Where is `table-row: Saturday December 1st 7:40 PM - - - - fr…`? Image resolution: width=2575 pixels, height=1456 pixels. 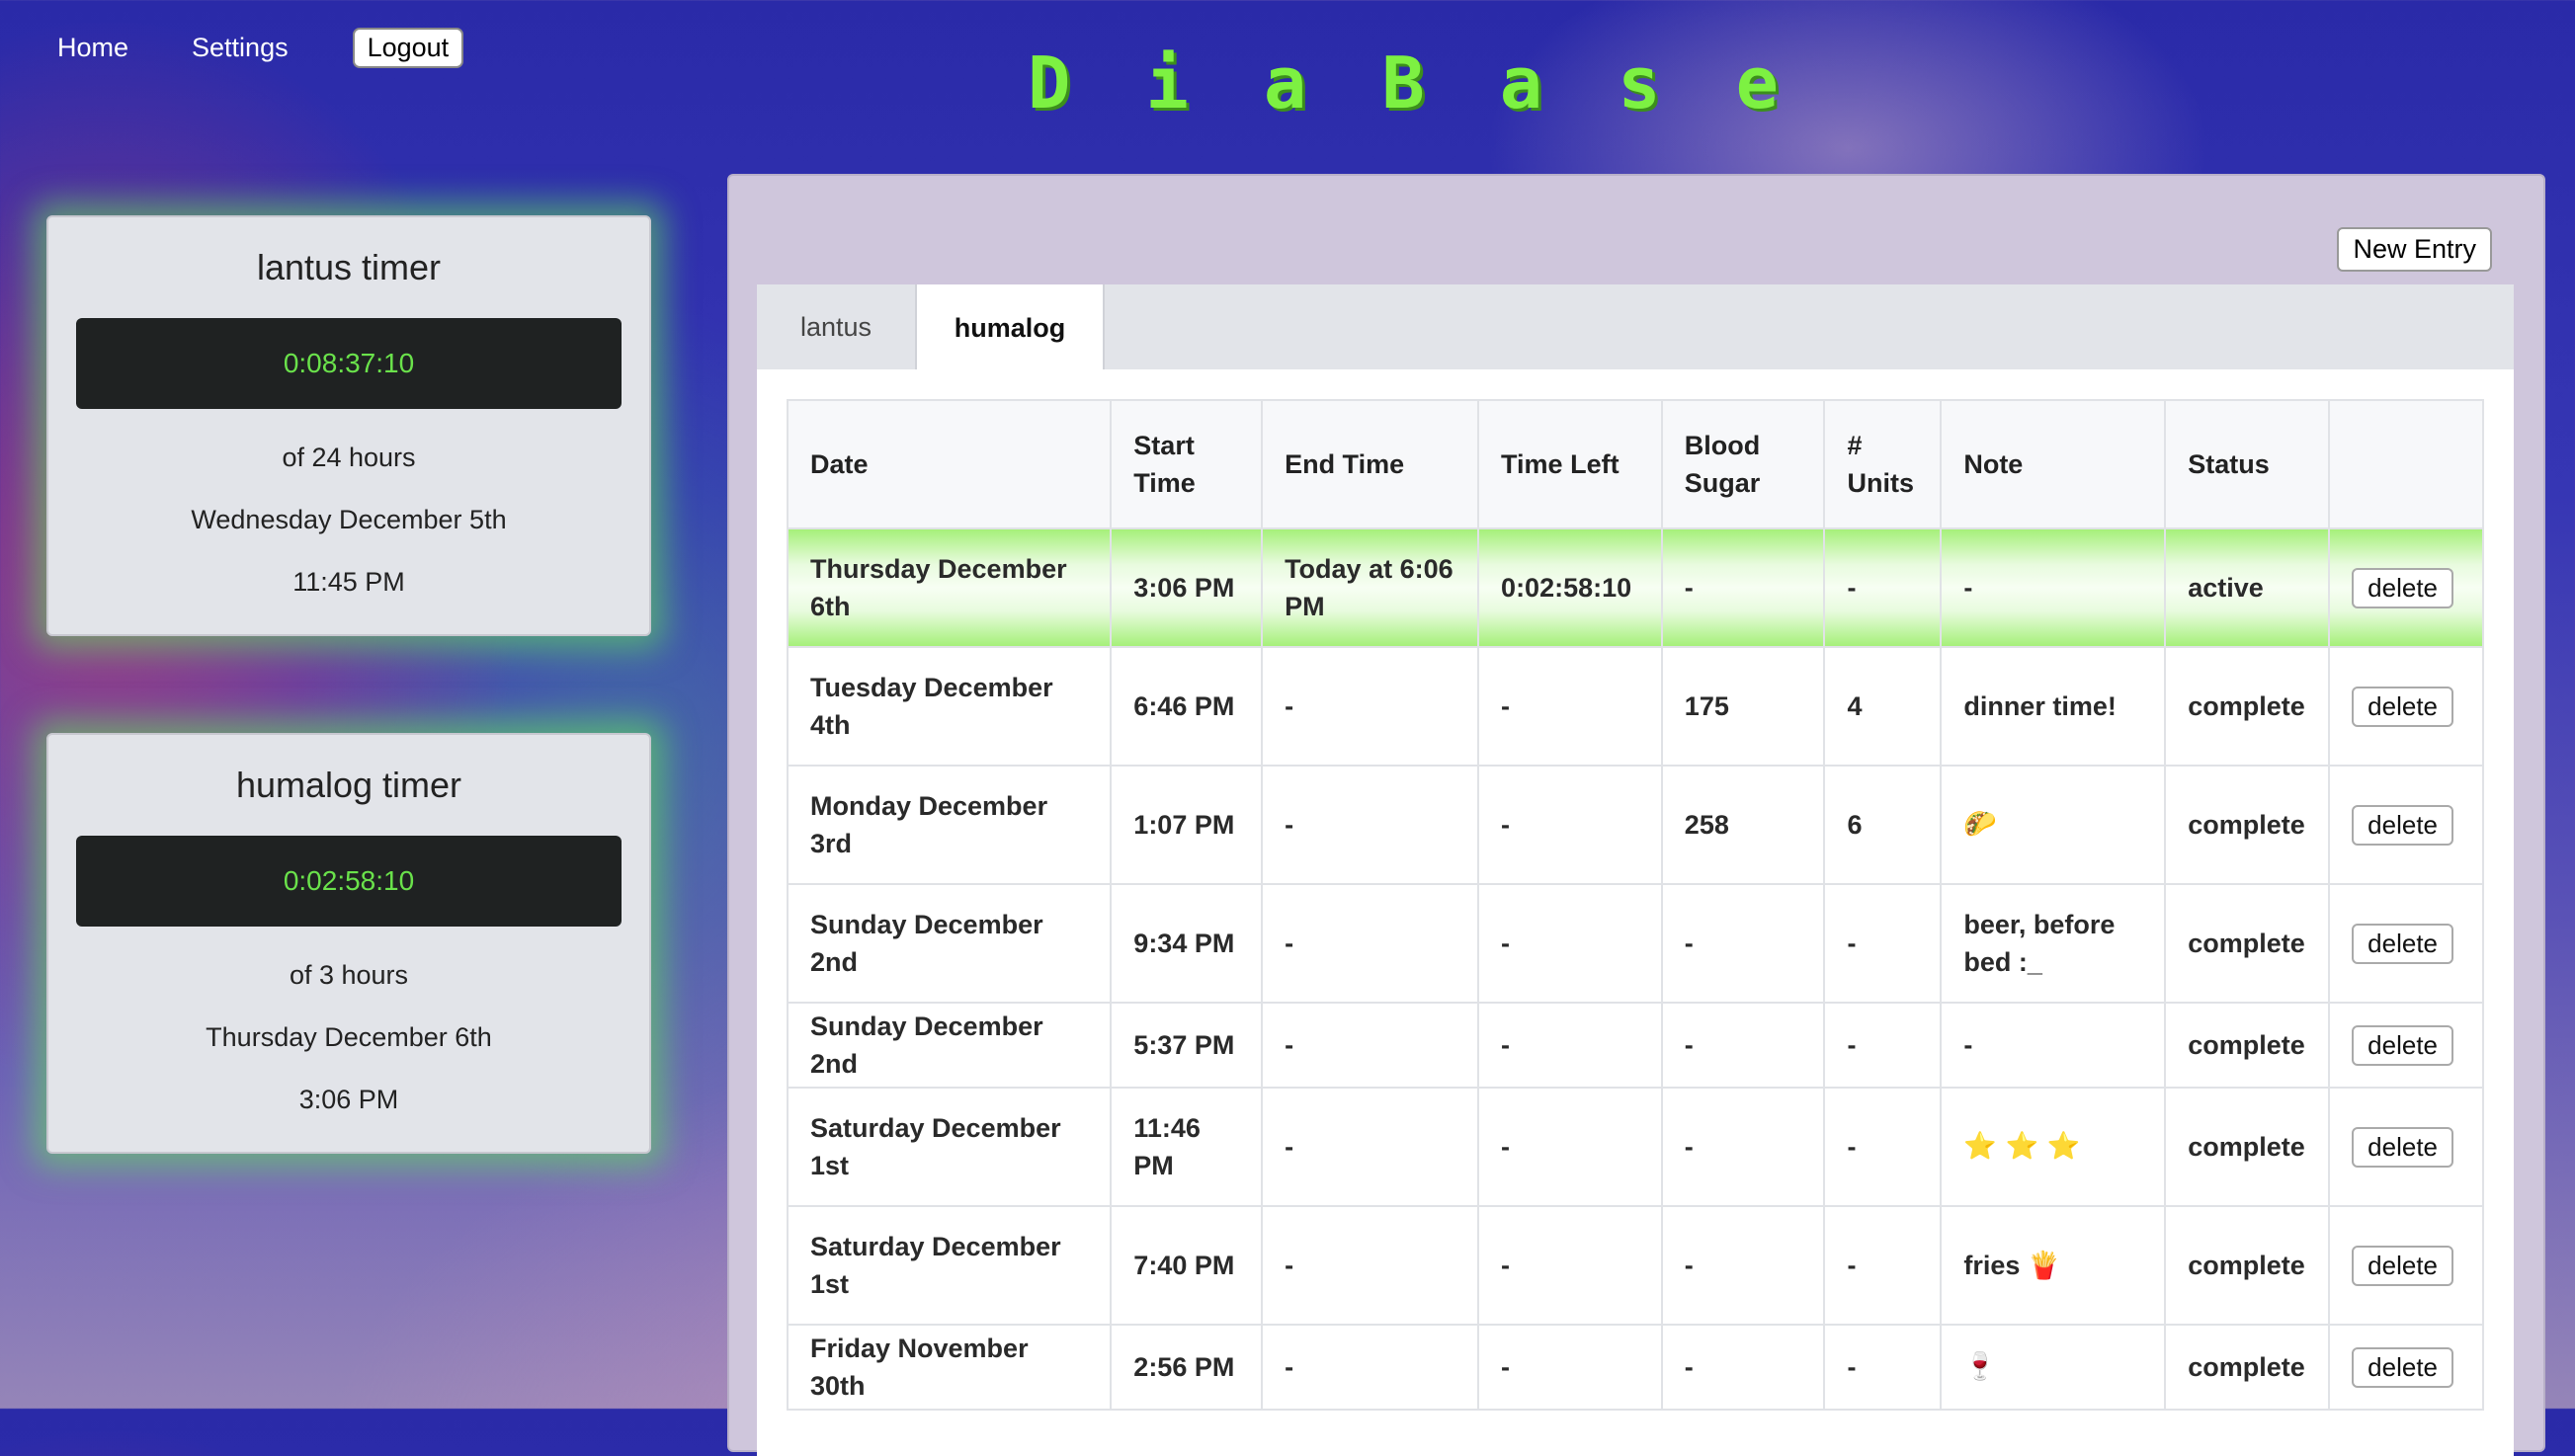 table-row: Saturday December 1st 7:40 PM - - - - fr… is located at coordinates (1635, 1265).